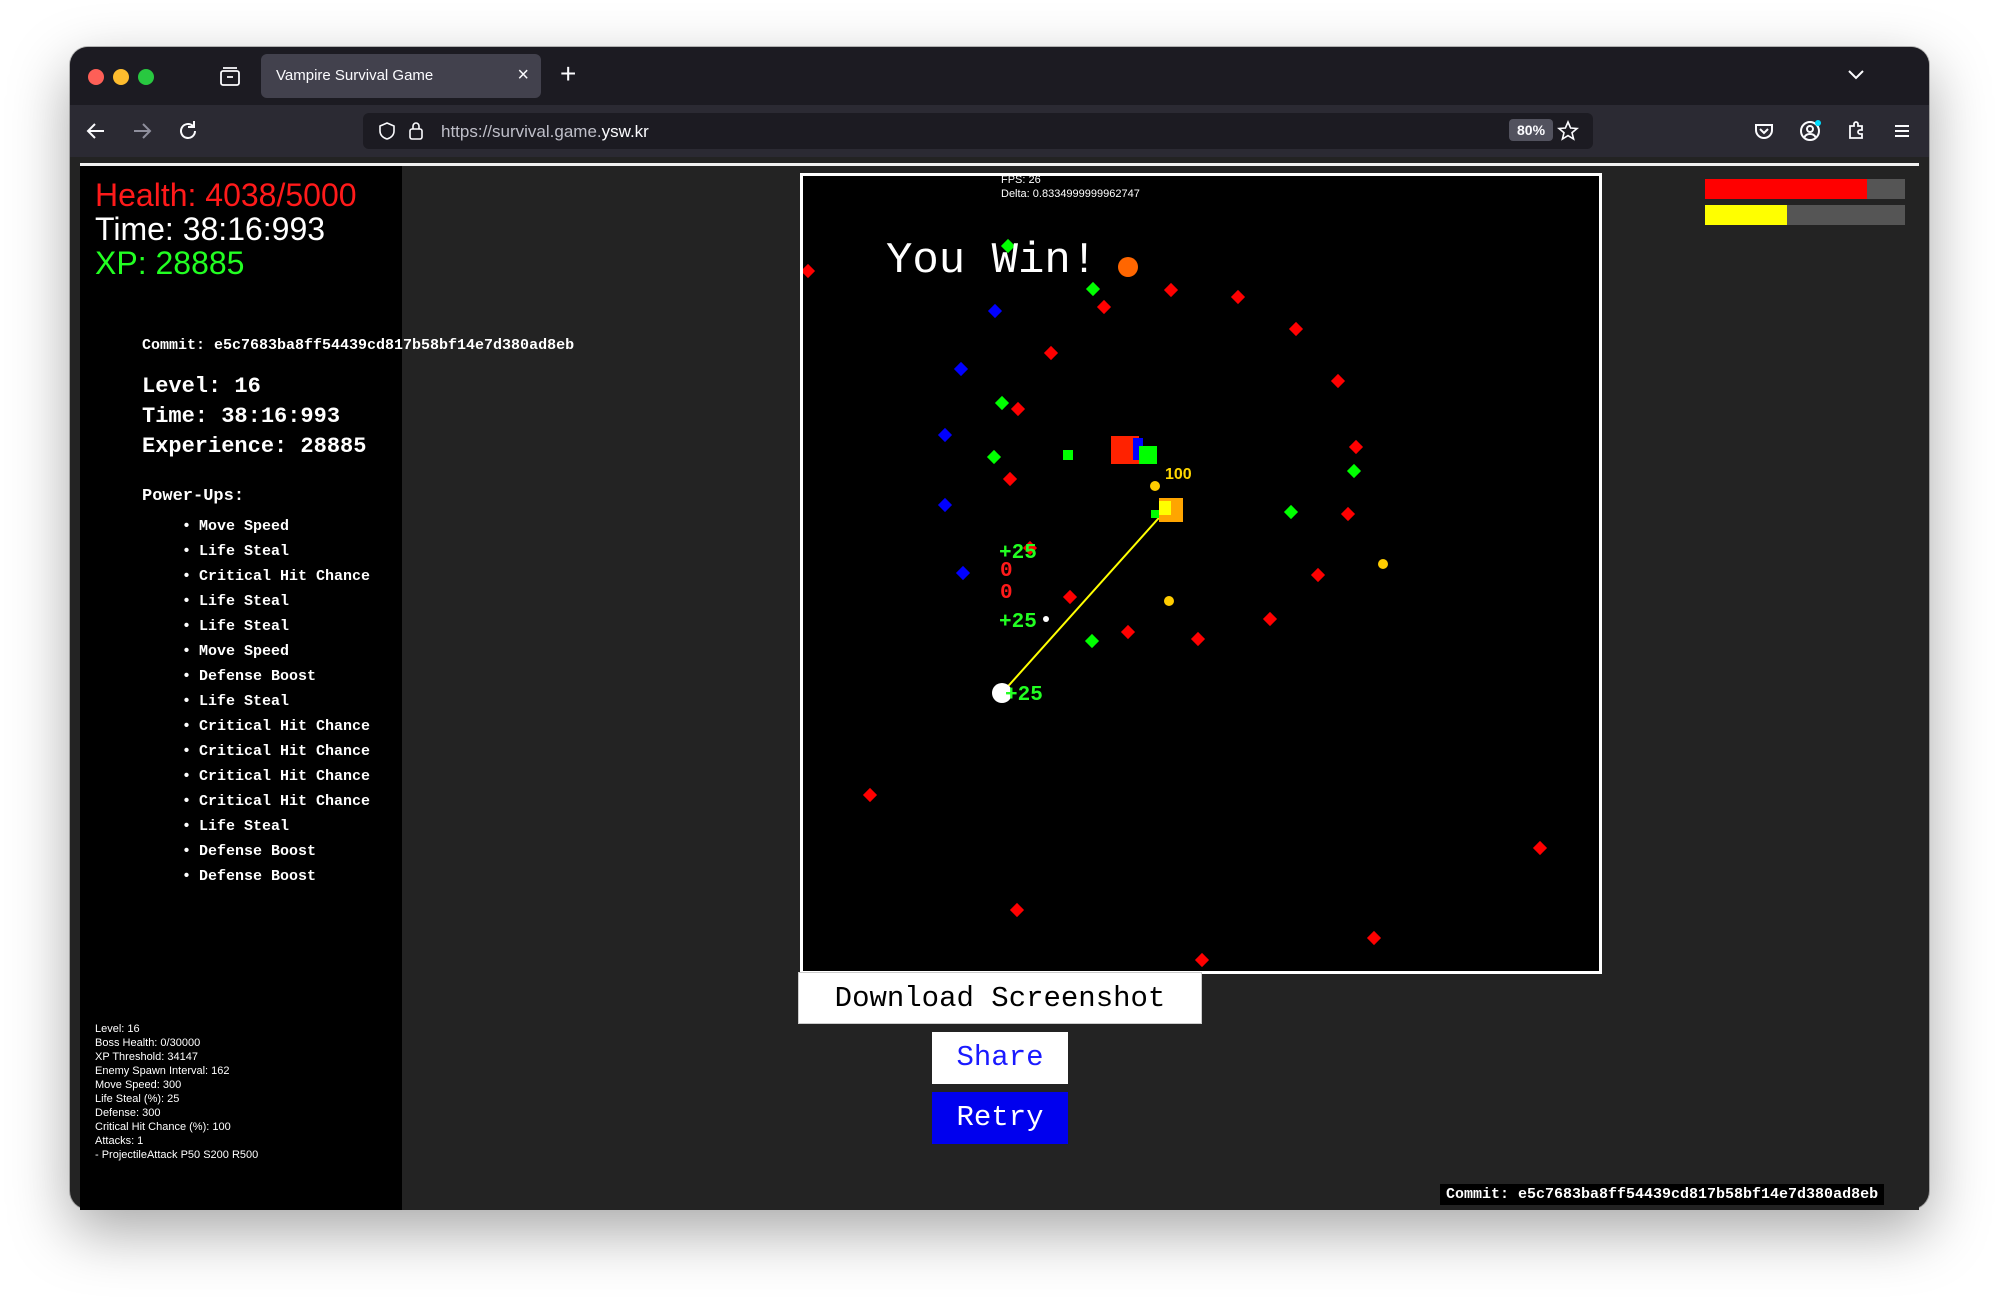  I want to click on retry-button: Retry, so click(1000, 1118).